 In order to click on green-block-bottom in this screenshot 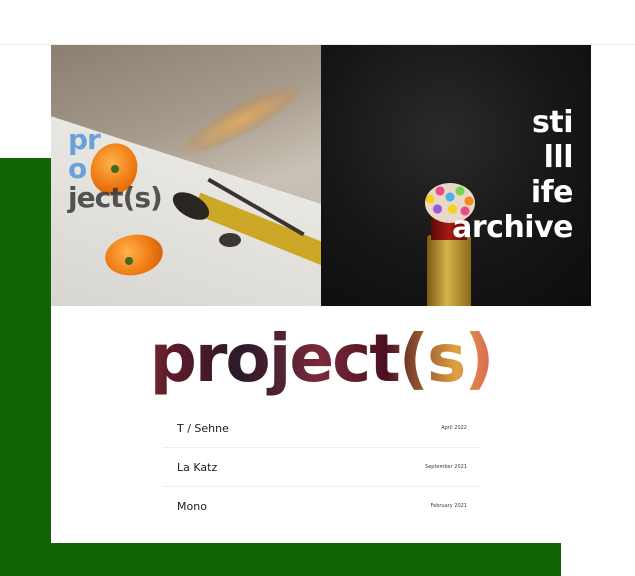, I will do `click(280, 559)`.